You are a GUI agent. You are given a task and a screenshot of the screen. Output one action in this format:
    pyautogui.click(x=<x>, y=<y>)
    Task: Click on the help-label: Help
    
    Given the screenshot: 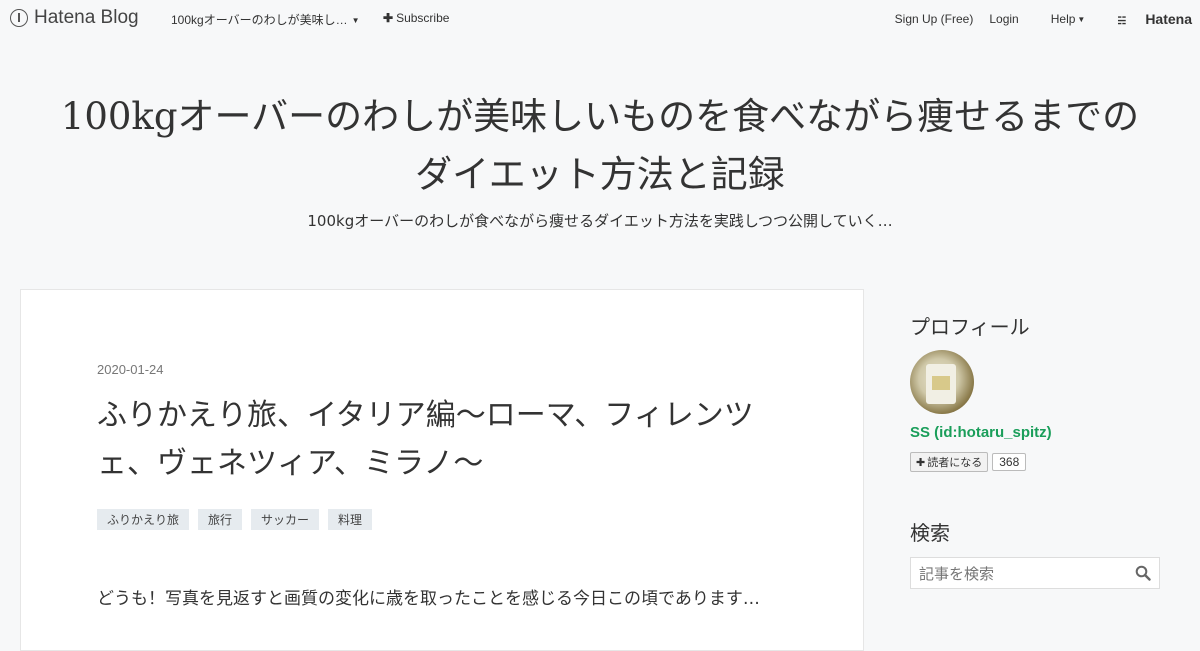 What is the action you would take?
    pyautogui.click(x=1063, y=19)
    